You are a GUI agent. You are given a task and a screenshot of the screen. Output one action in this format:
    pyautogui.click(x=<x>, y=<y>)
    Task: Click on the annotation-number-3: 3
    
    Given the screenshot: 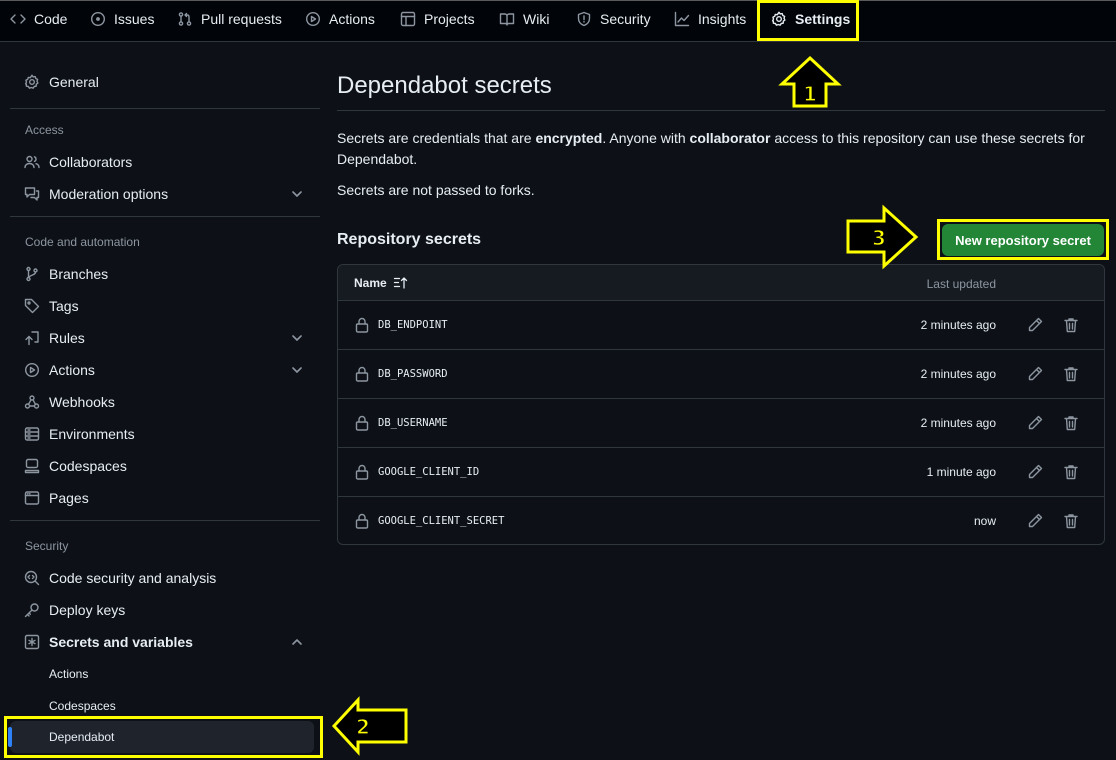 What is the action you would take?
    pyautogui.click(x=879, y=238)
    